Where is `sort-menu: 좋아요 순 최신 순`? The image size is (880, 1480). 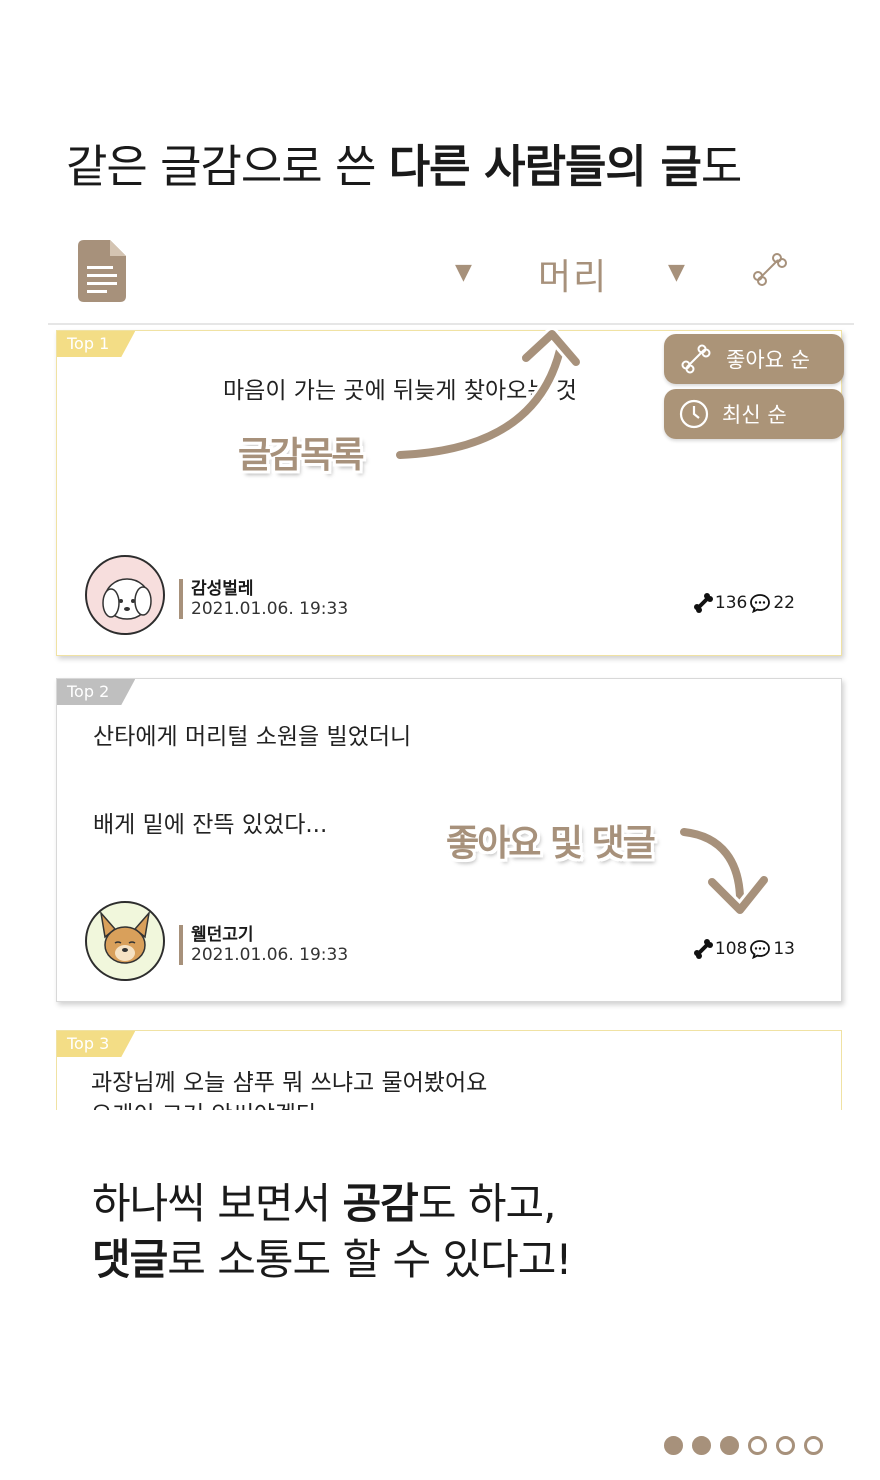
sort-menu: 좋아요 순 최신 순 is located at coordinates (754, 389).